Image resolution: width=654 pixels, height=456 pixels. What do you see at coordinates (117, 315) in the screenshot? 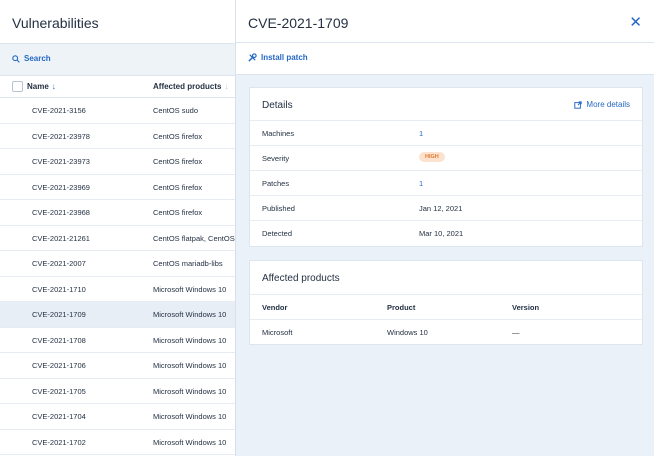
I see `table-row-selected: CVE-2021-1709 Microsoft Windows 10` at bounding box center [117, 315].